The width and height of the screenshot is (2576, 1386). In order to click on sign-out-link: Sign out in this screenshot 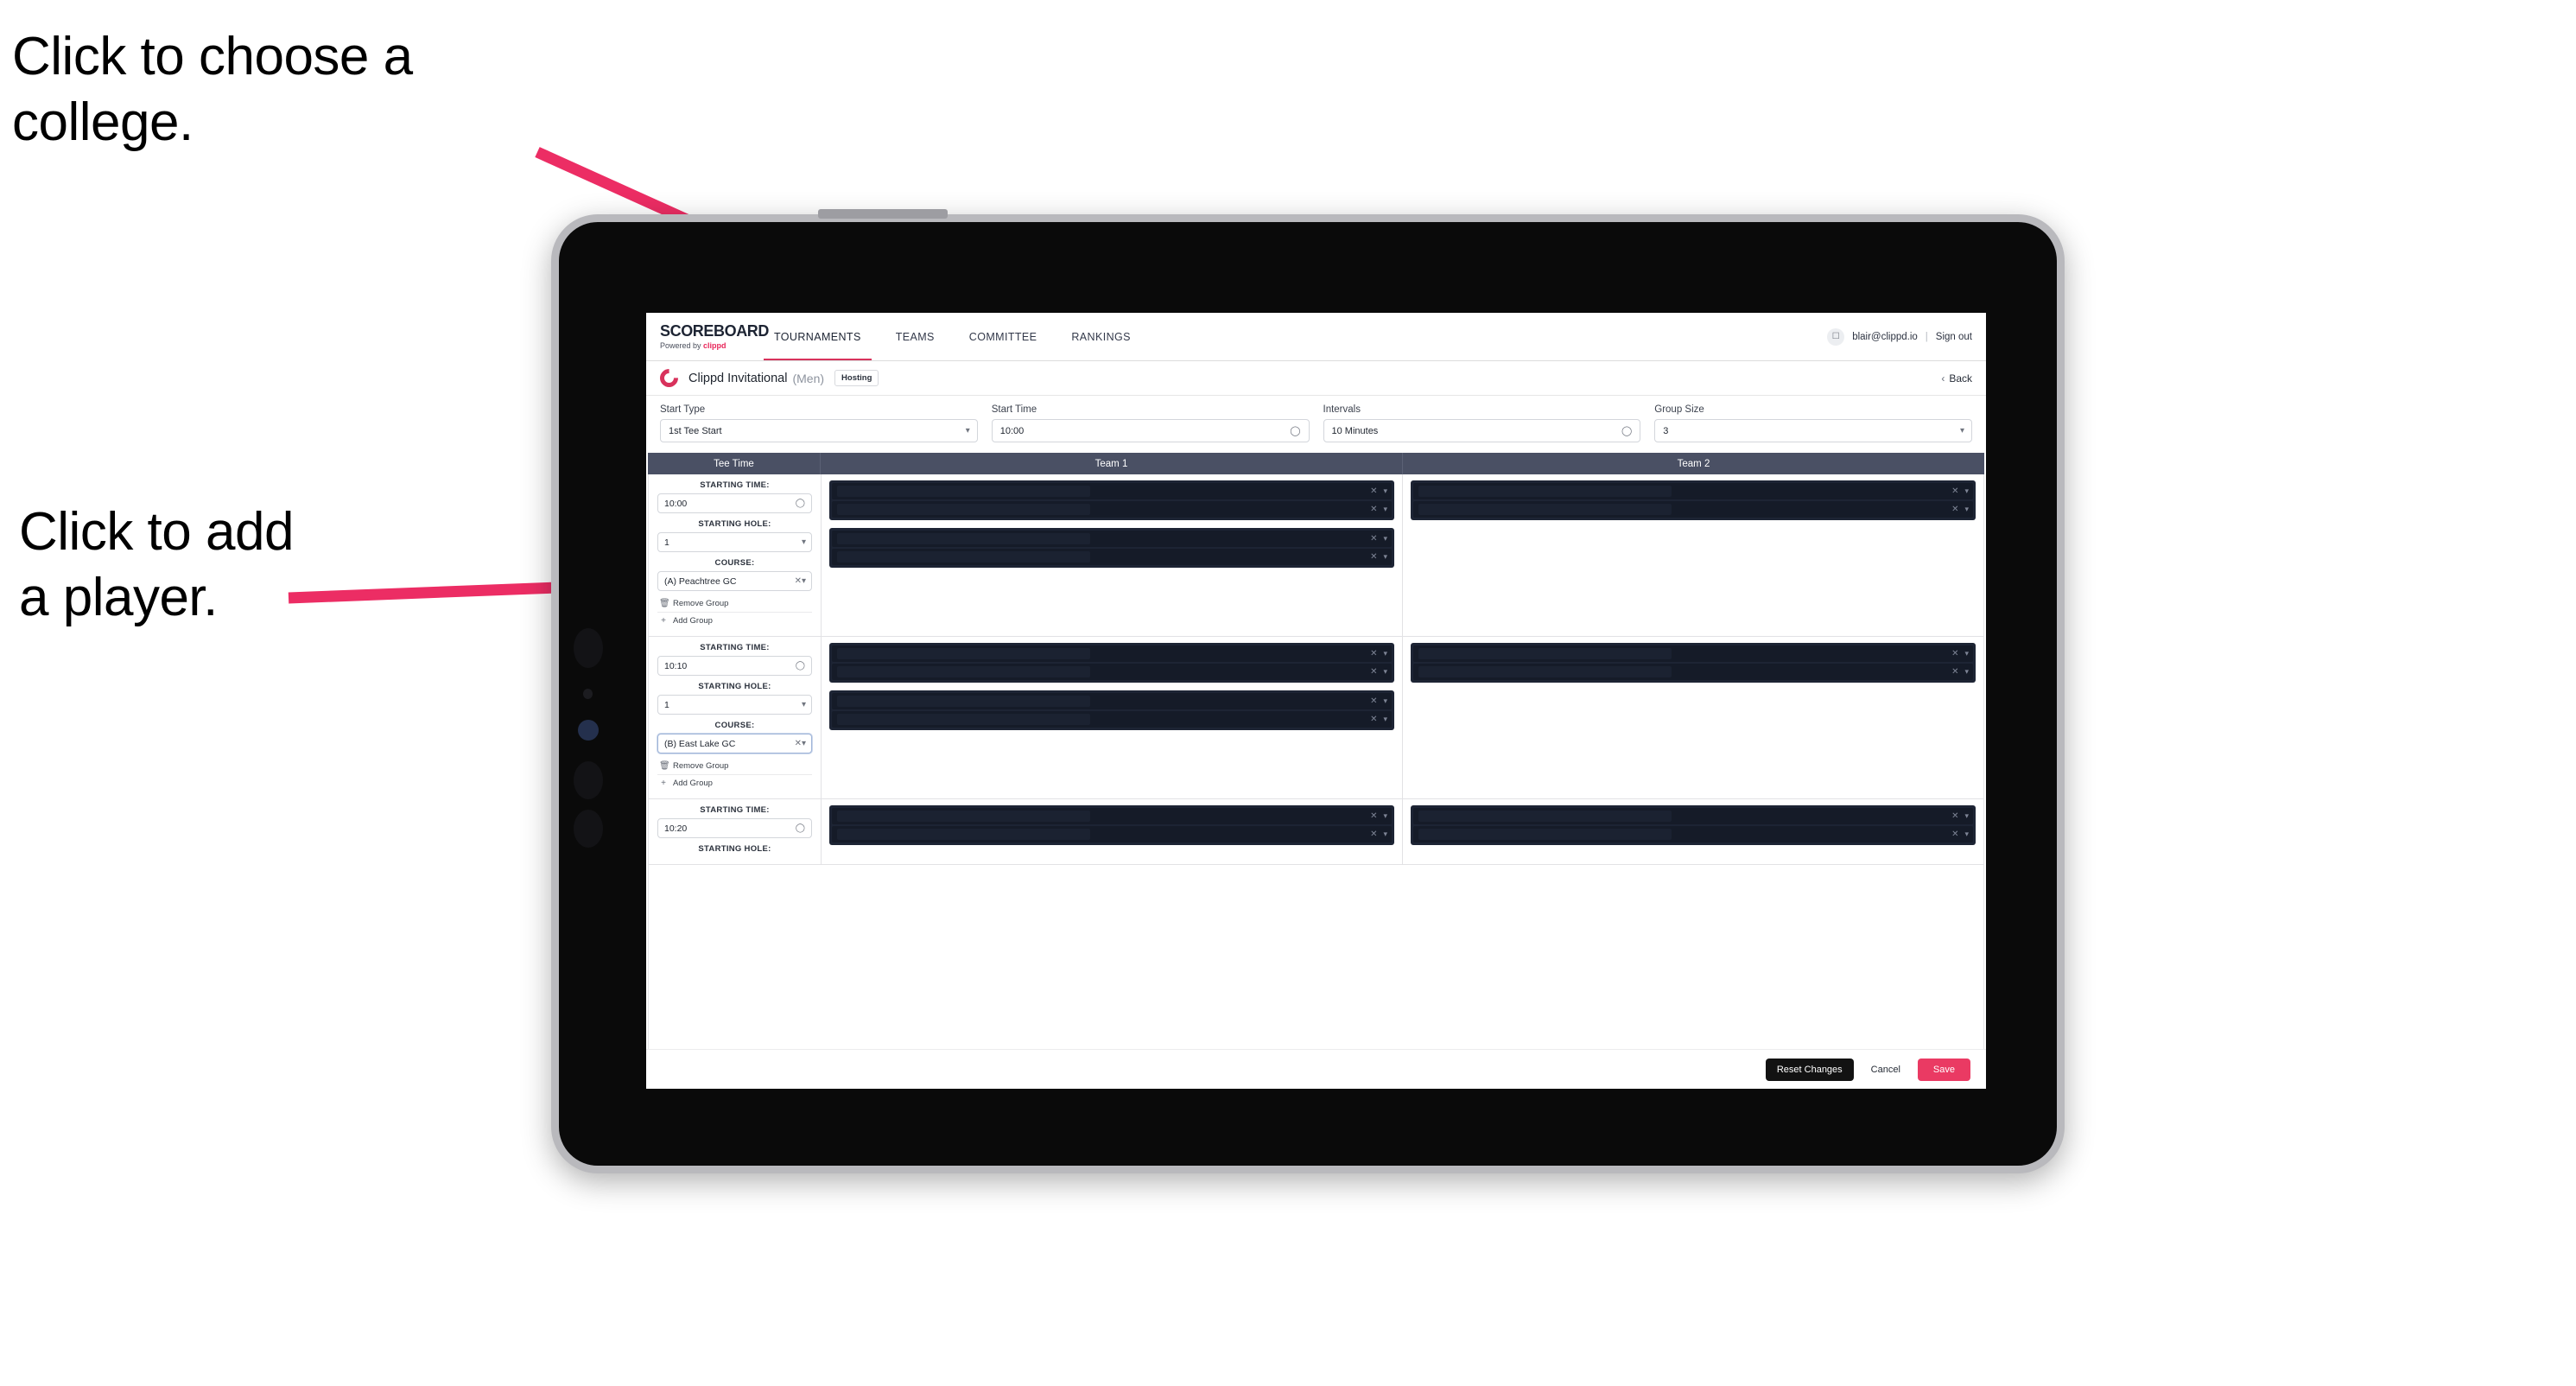, I will do `click(1954, 337)`.